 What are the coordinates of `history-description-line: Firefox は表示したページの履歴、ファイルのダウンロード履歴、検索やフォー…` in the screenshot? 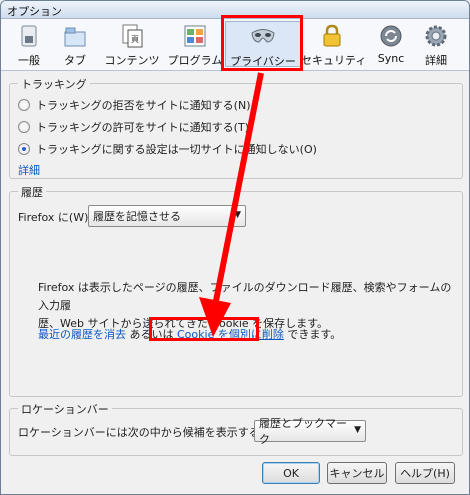 It's located at (245, 296).